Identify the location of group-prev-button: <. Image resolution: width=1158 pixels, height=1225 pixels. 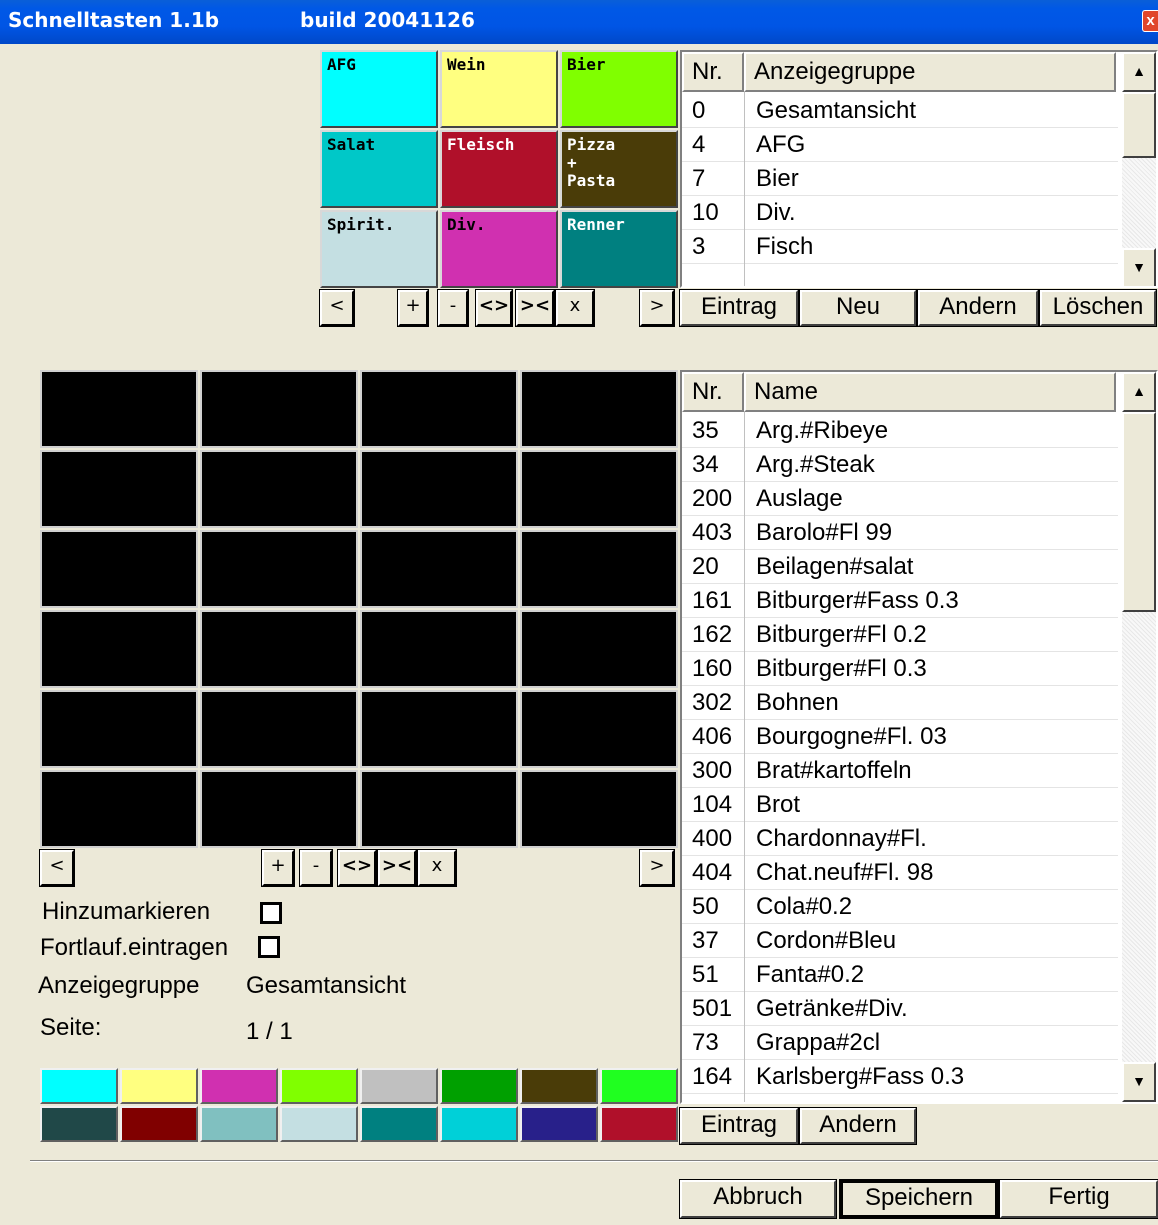
(337, 308).